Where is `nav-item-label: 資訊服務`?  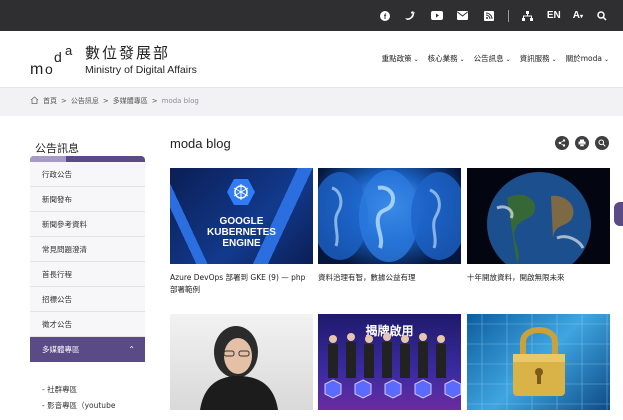
nav-item-label: 資訊服務 is located at coordinates (534, 58).